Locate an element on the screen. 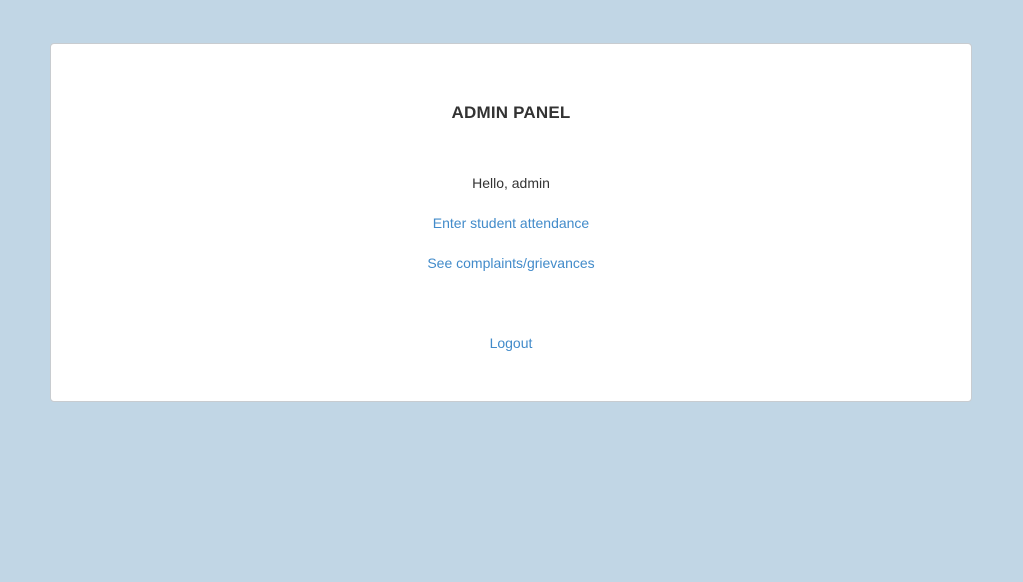  enter-attendance-link: Enter student attendance is located at coordinates (511, 223).